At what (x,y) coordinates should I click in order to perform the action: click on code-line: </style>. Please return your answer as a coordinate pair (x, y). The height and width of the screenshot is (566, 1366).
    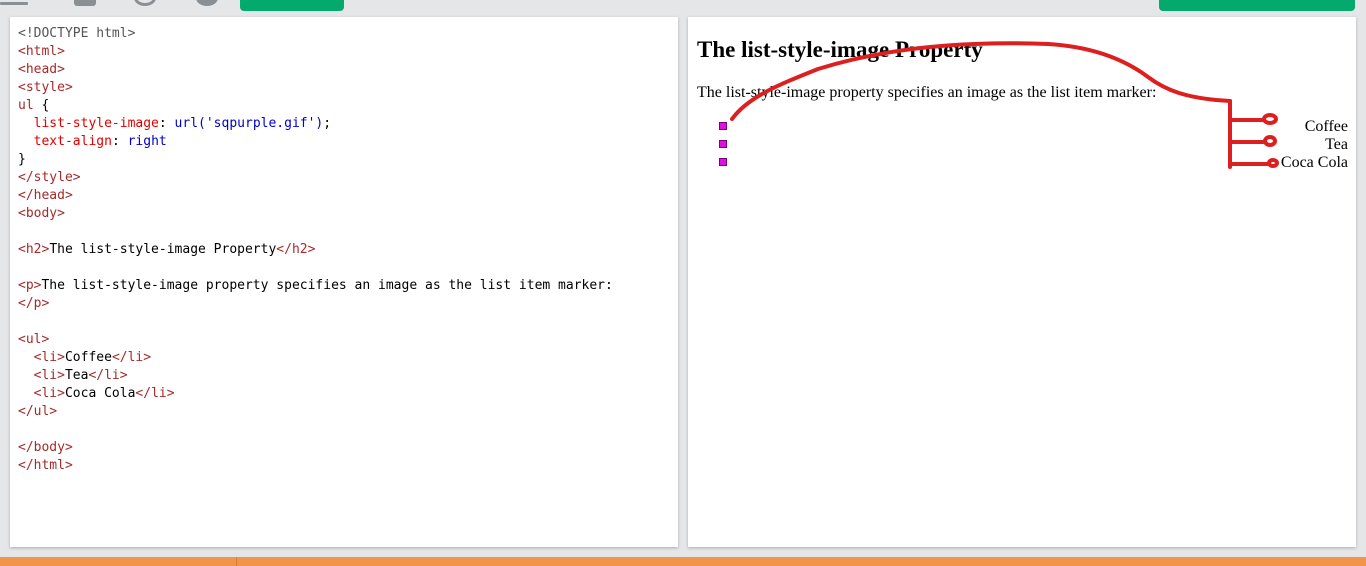
    Looking at the image, I should click on (315, 178).